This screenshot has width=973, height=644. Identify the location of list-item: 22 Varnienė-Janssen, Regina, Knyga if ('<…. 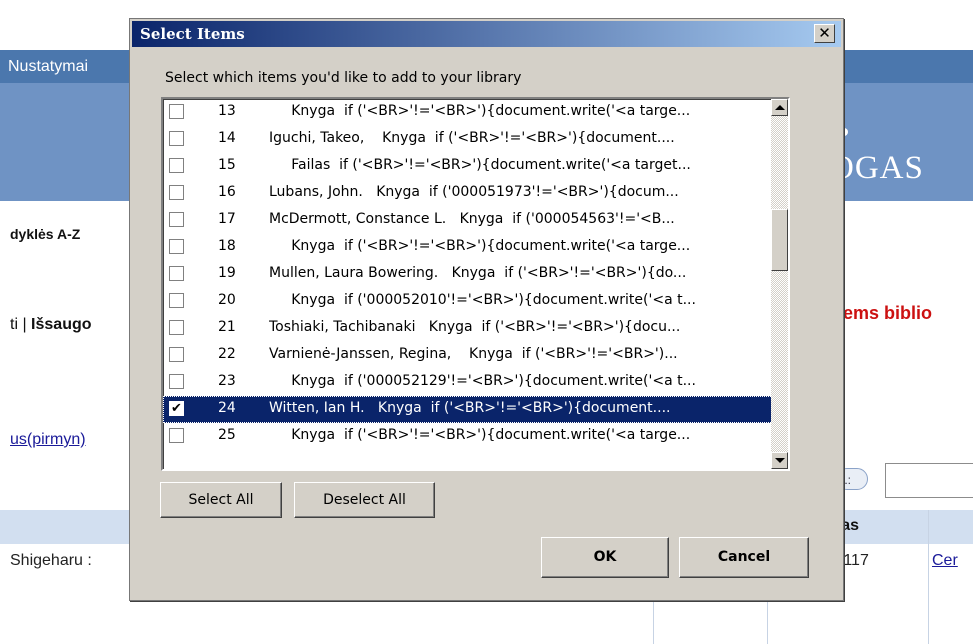
(468, 355).